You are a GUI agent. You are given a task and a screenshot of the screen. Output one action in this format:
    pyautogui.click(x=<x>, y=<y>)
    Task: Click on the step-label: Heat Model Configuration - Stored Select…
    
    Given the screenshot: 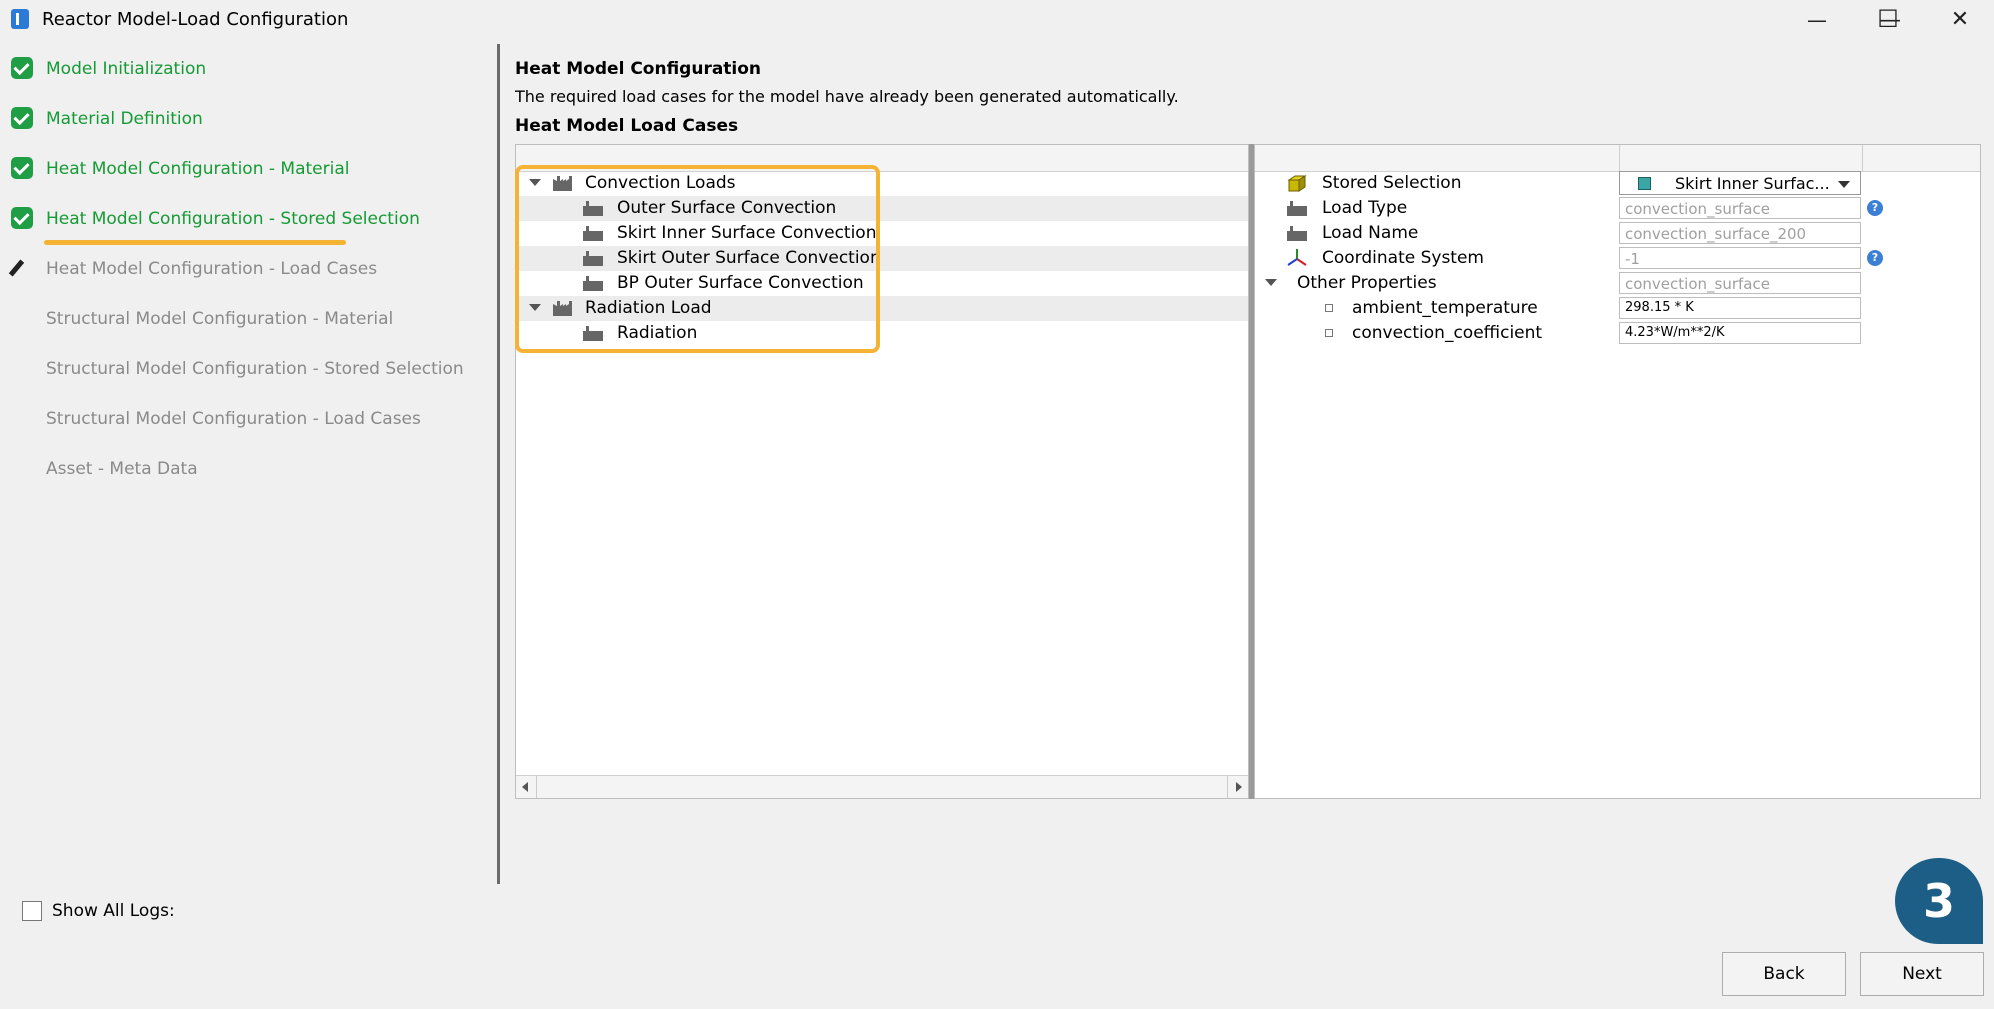 What is the action you would take?
    pyautogui.click(x=233, y=219)
    